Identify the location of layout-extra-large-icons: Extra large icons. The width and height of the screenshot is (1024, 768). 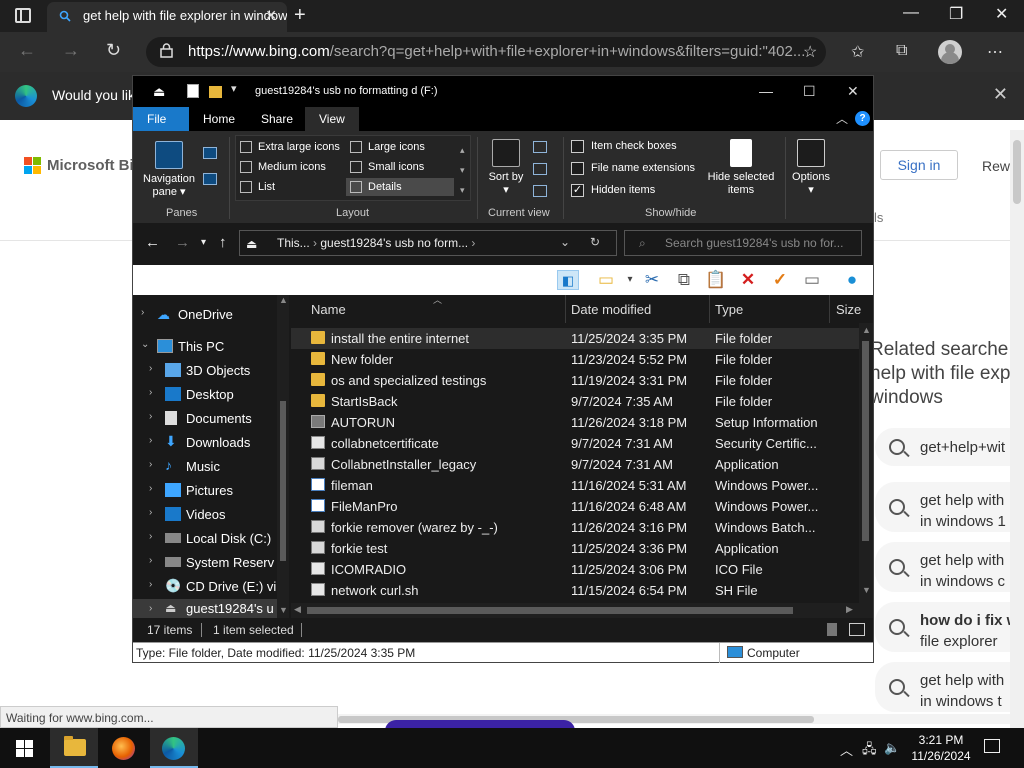
(288, 147).